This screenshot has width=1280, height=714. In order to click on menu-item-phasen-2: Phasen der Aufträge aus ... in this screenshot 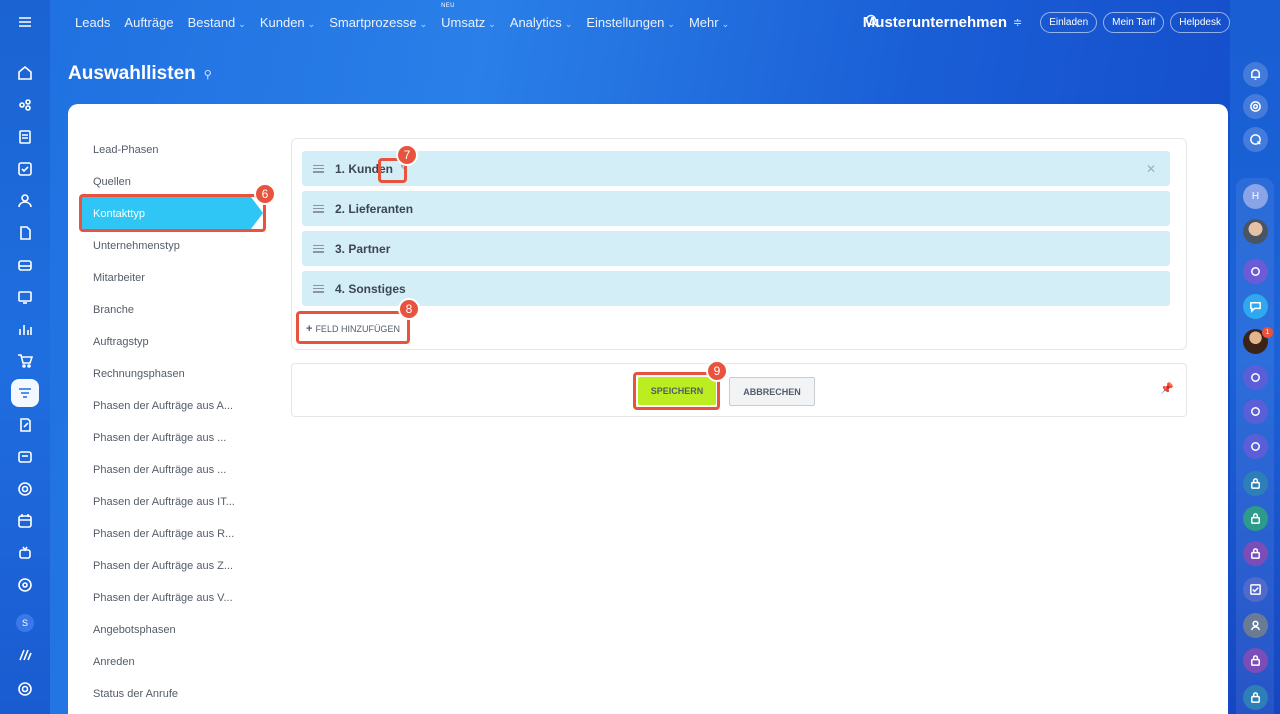, I will do `click(183, 470)`.